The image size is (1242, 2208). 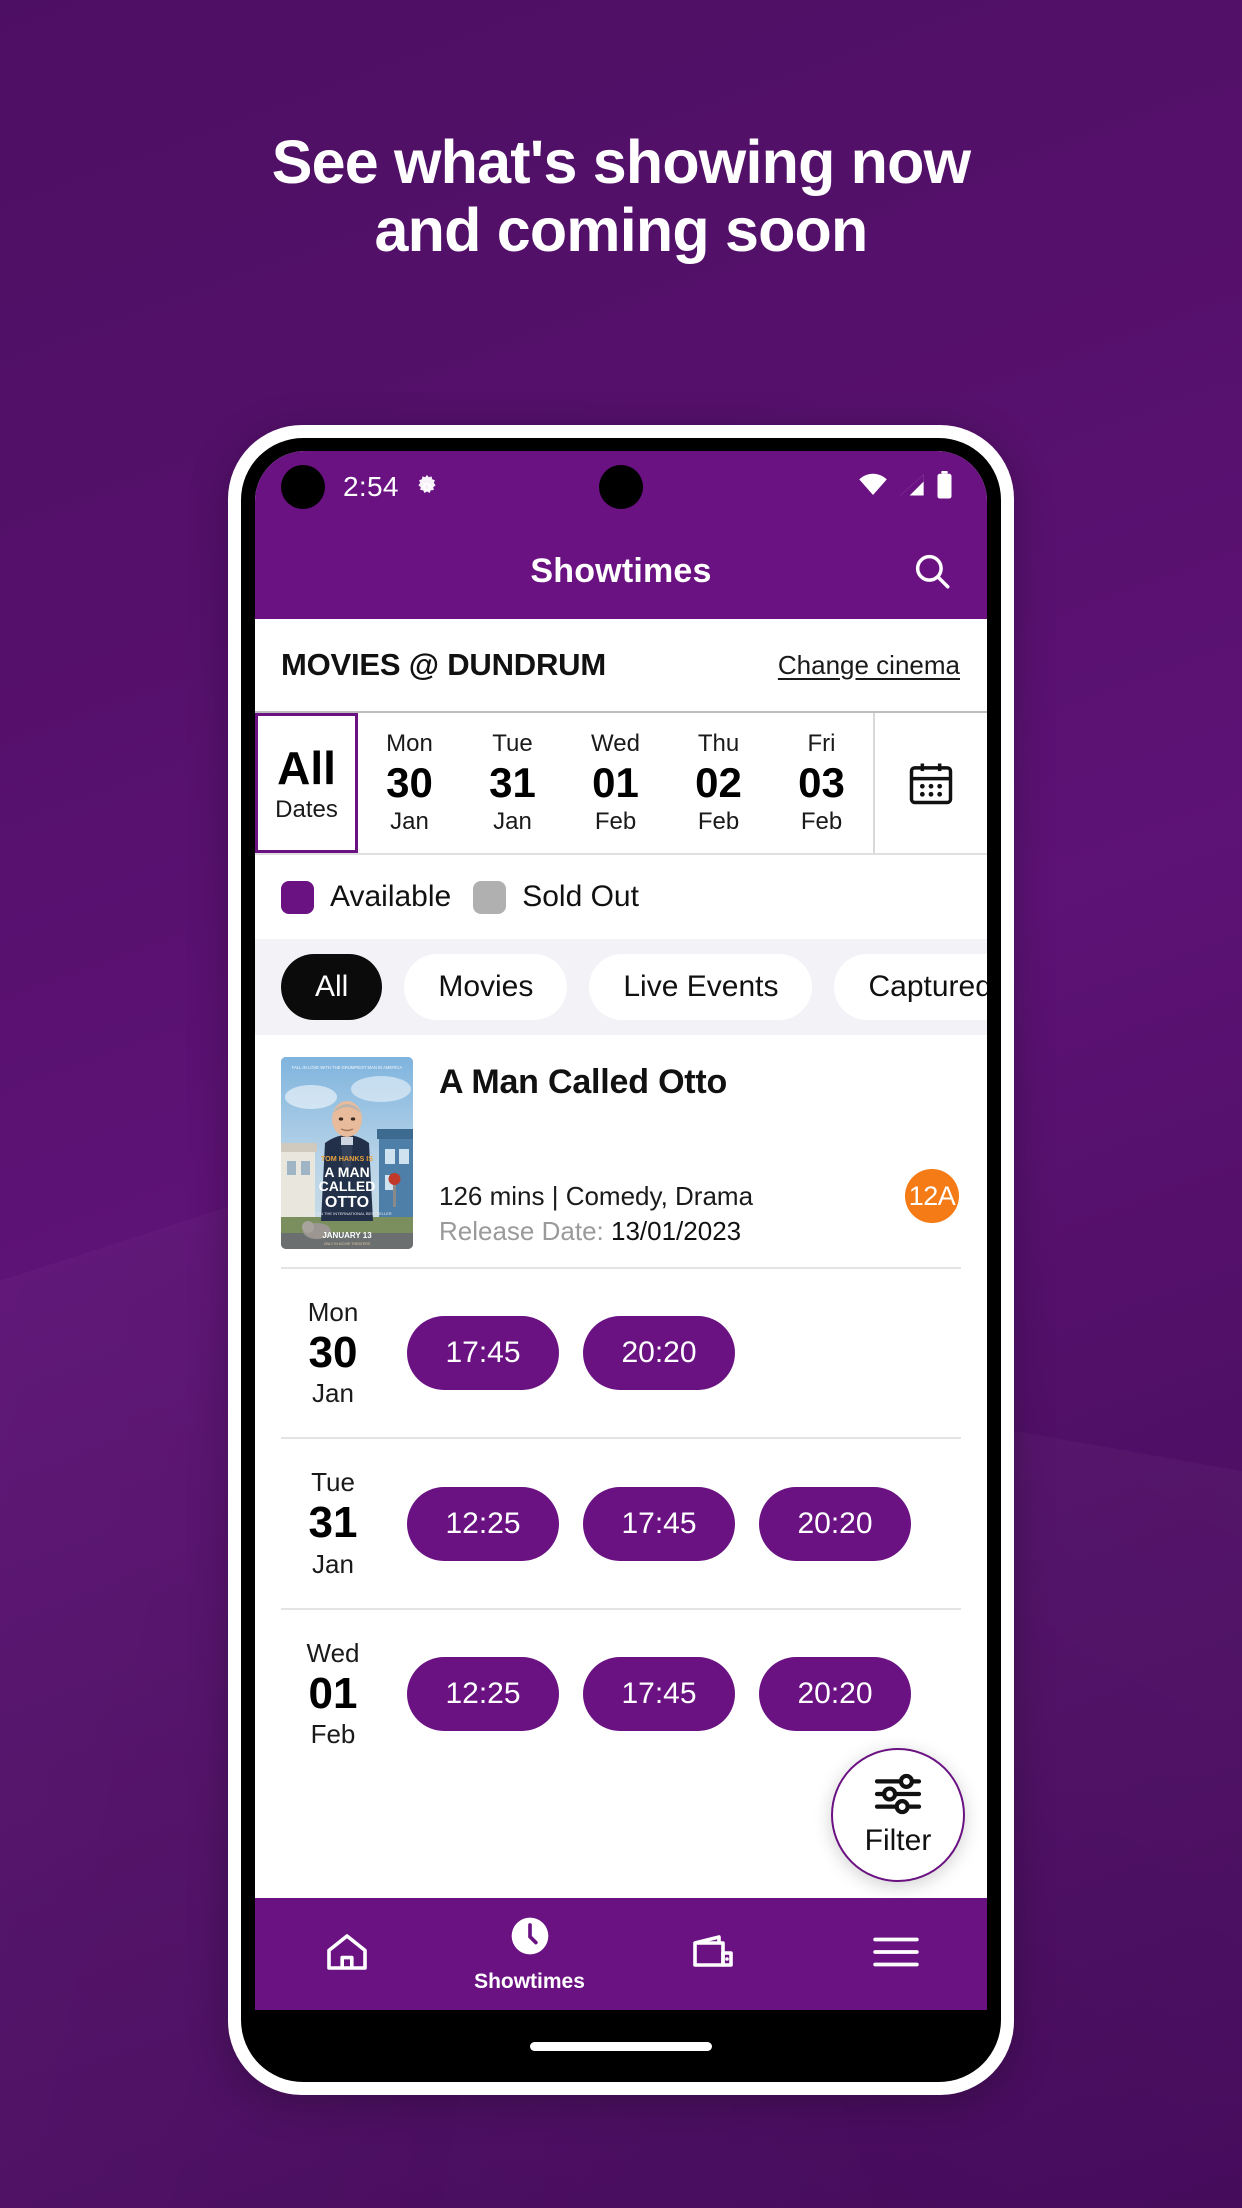 I want to click on legend-item-available: Available, so click(x=366, y=897).